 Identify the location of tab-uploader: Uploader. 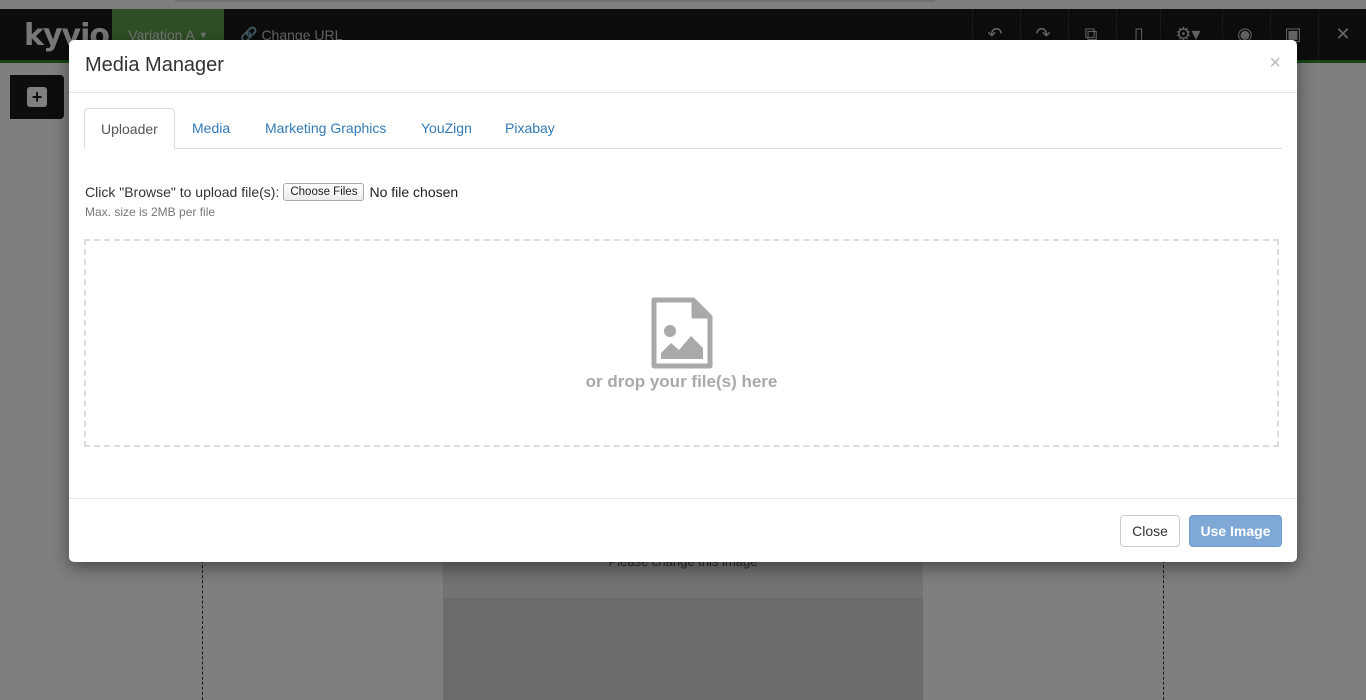
(129, 128).